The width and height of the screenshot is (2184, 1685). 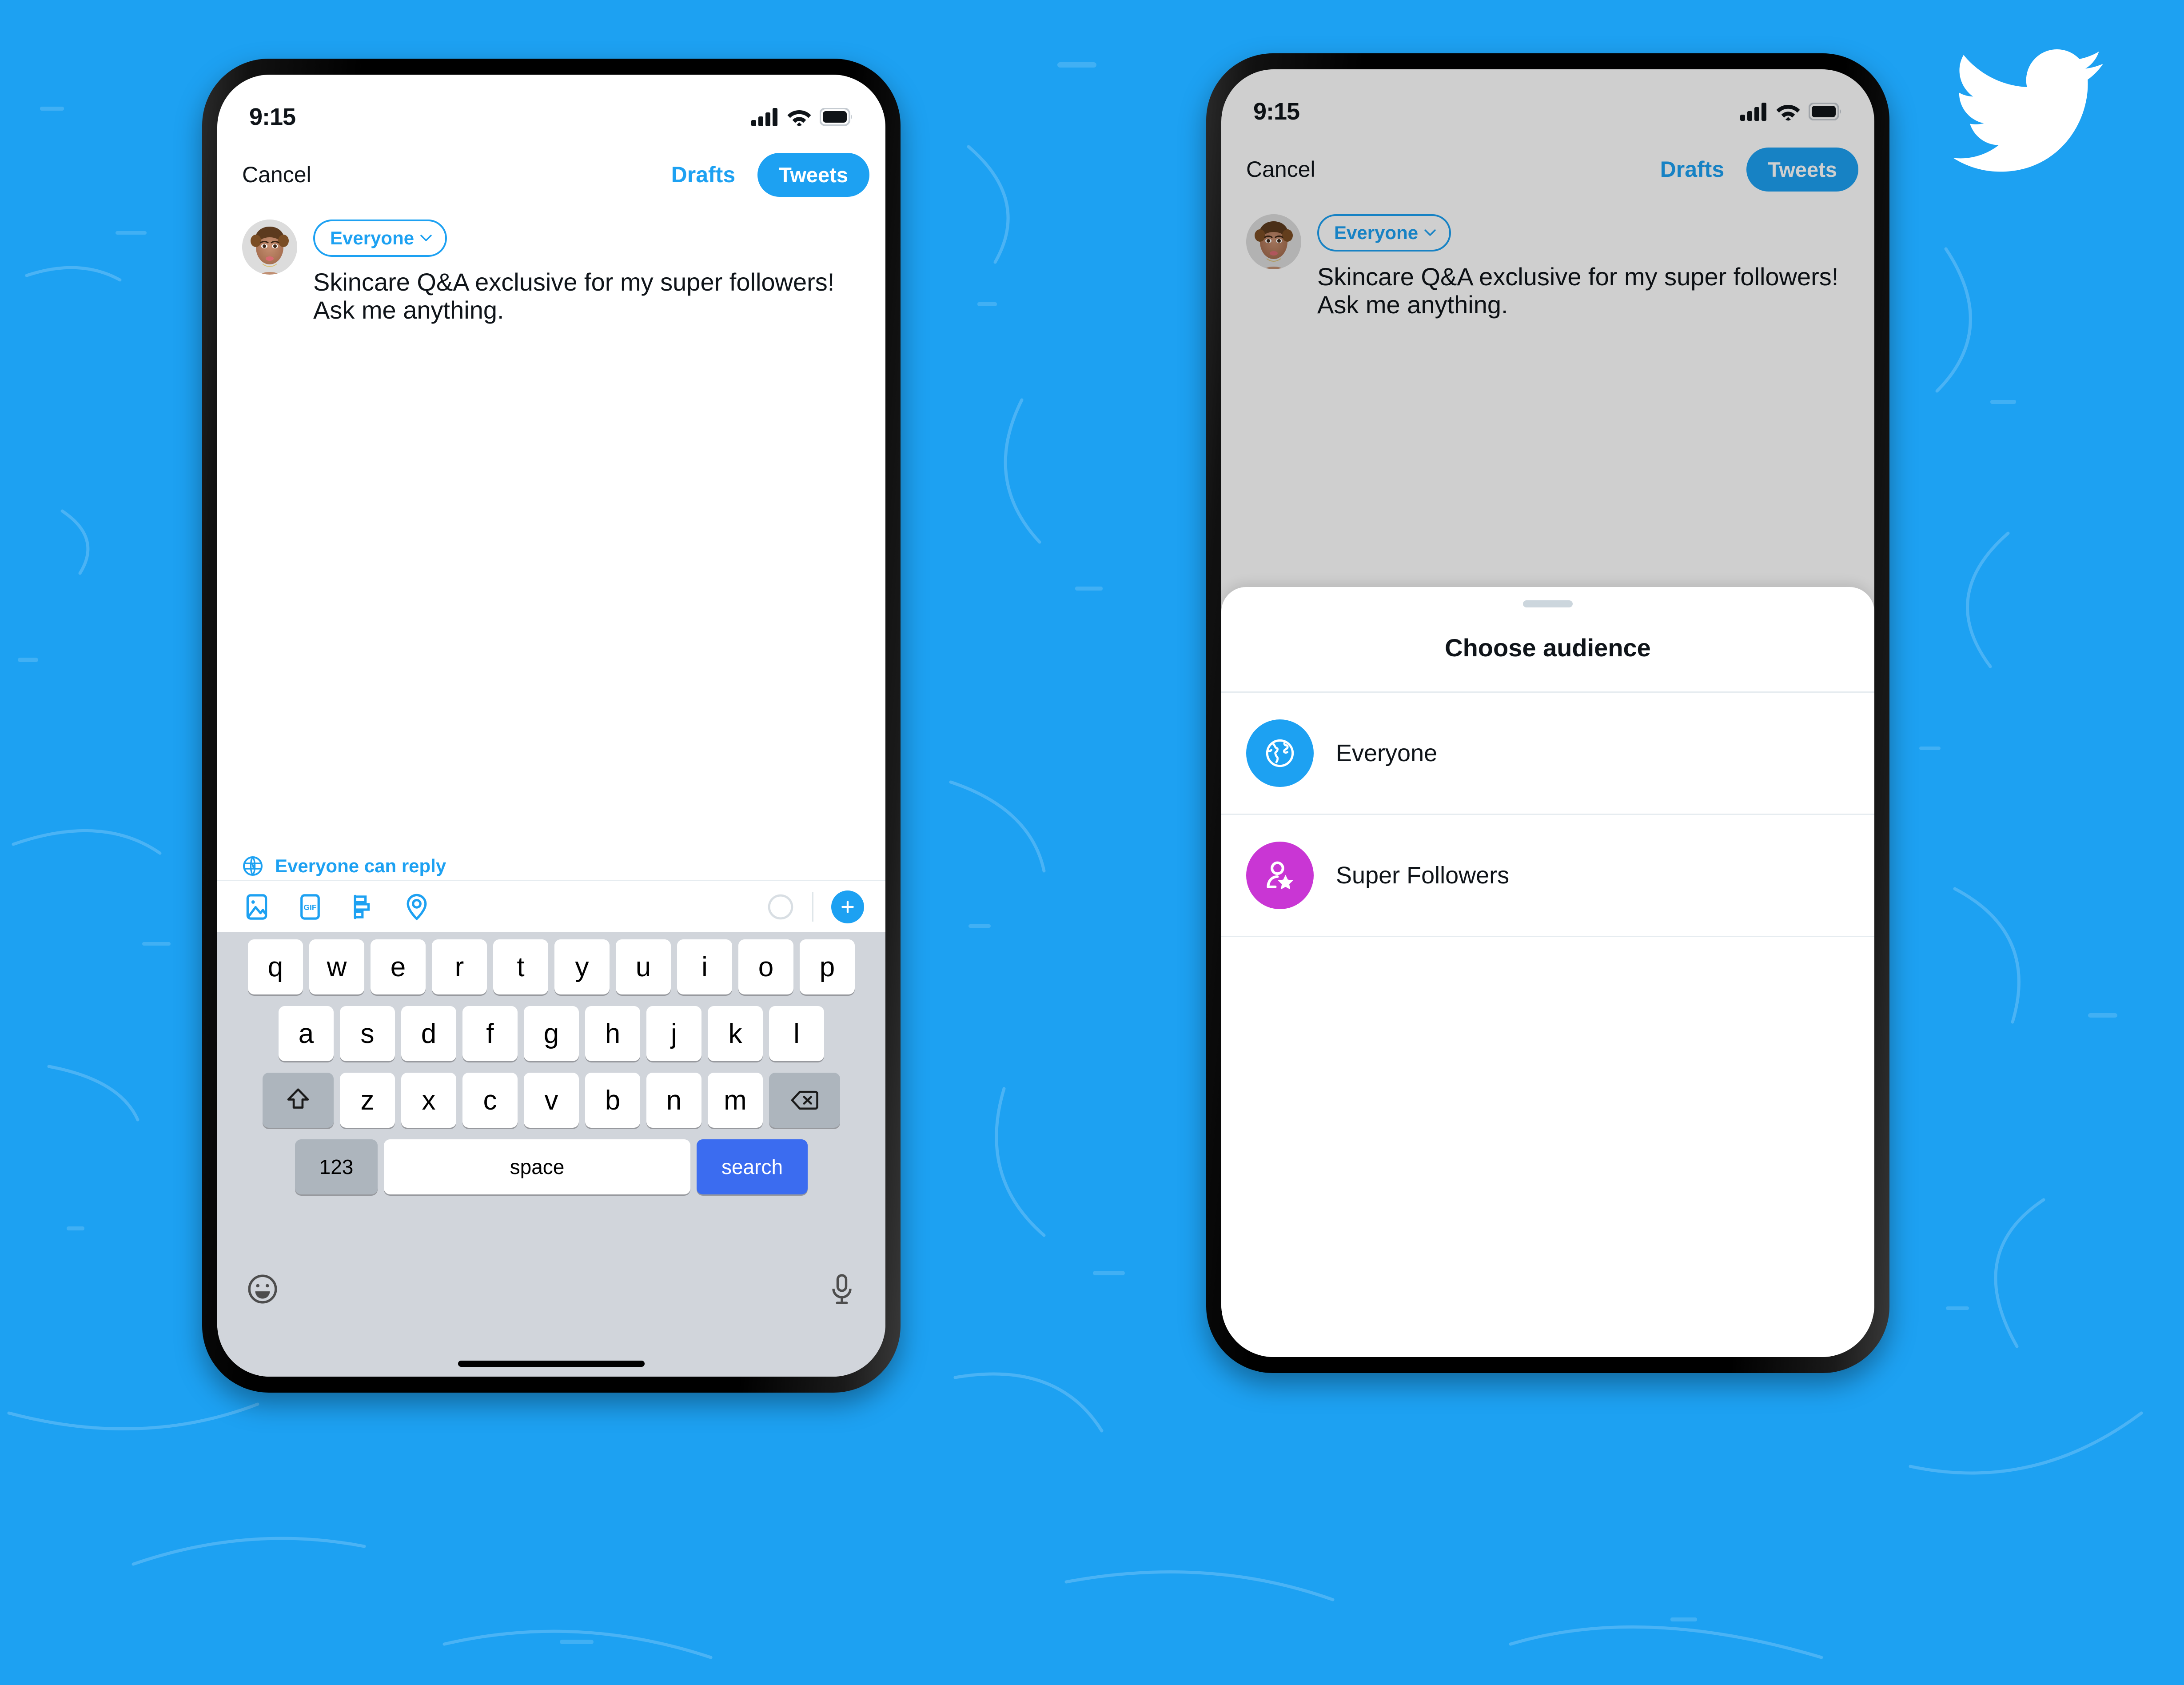 I want to click on twitter-bird-logo, so click(x=2028, y=110).